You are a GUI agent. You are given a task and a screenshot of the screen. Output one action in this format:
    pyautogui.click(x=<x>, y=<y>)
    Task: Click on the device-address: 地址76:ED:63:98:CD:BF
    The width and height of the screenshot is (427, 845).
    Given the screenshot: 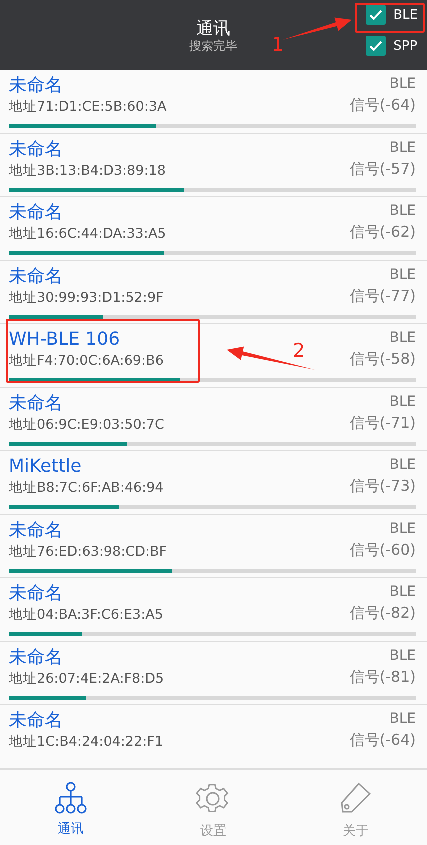 What is the action you would take?
    pyautogui.click(x=88, y=552)
    